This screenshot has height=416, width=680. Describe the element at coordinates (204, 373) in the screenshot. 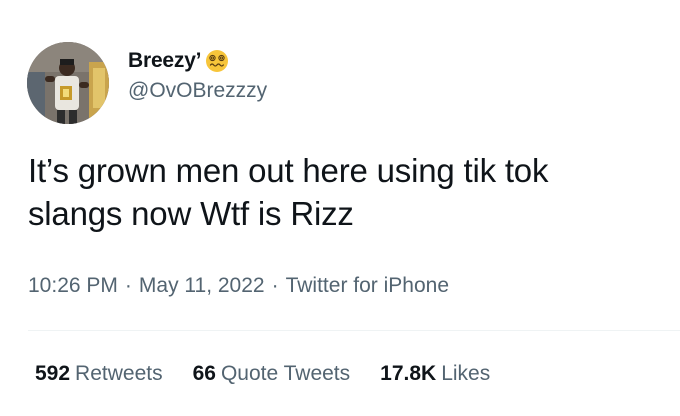

I see `quote-tweets-count: 66` at that location.